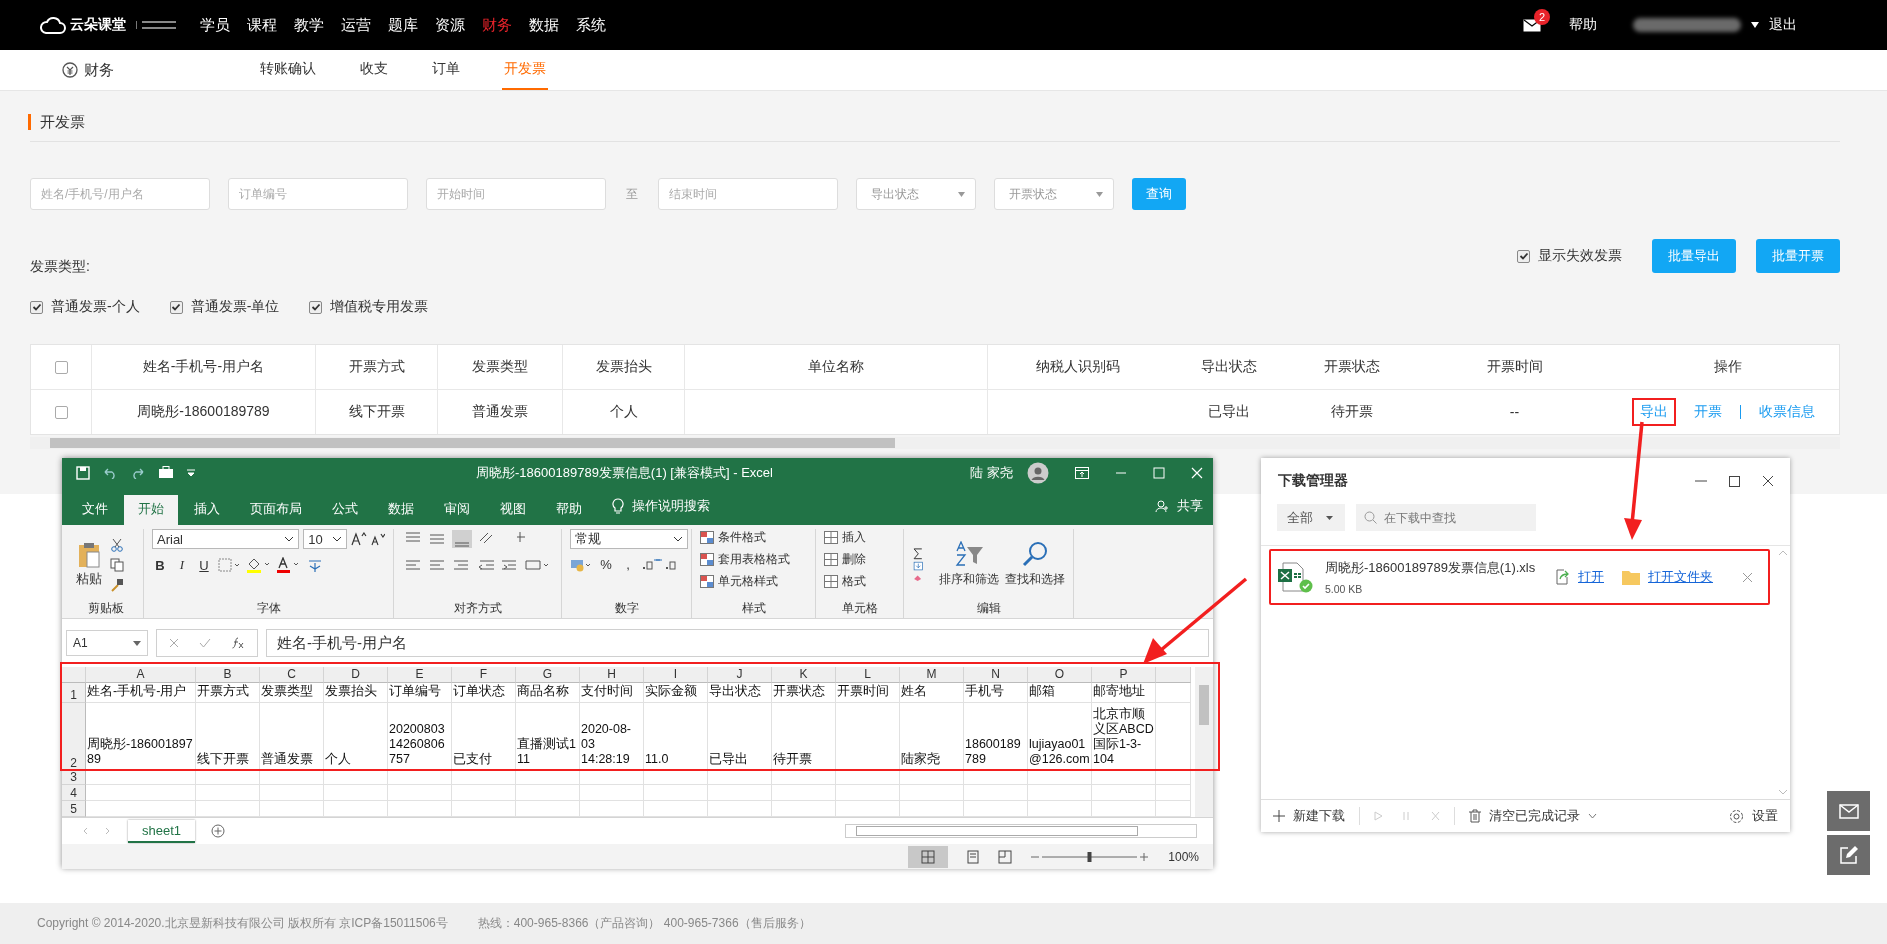 The height and width of the screenshot is (944, 1887). What do you see at coordinates (1532, 25) in the screenshot?
I see `mail-icon` at bounding box center [1532, 25].